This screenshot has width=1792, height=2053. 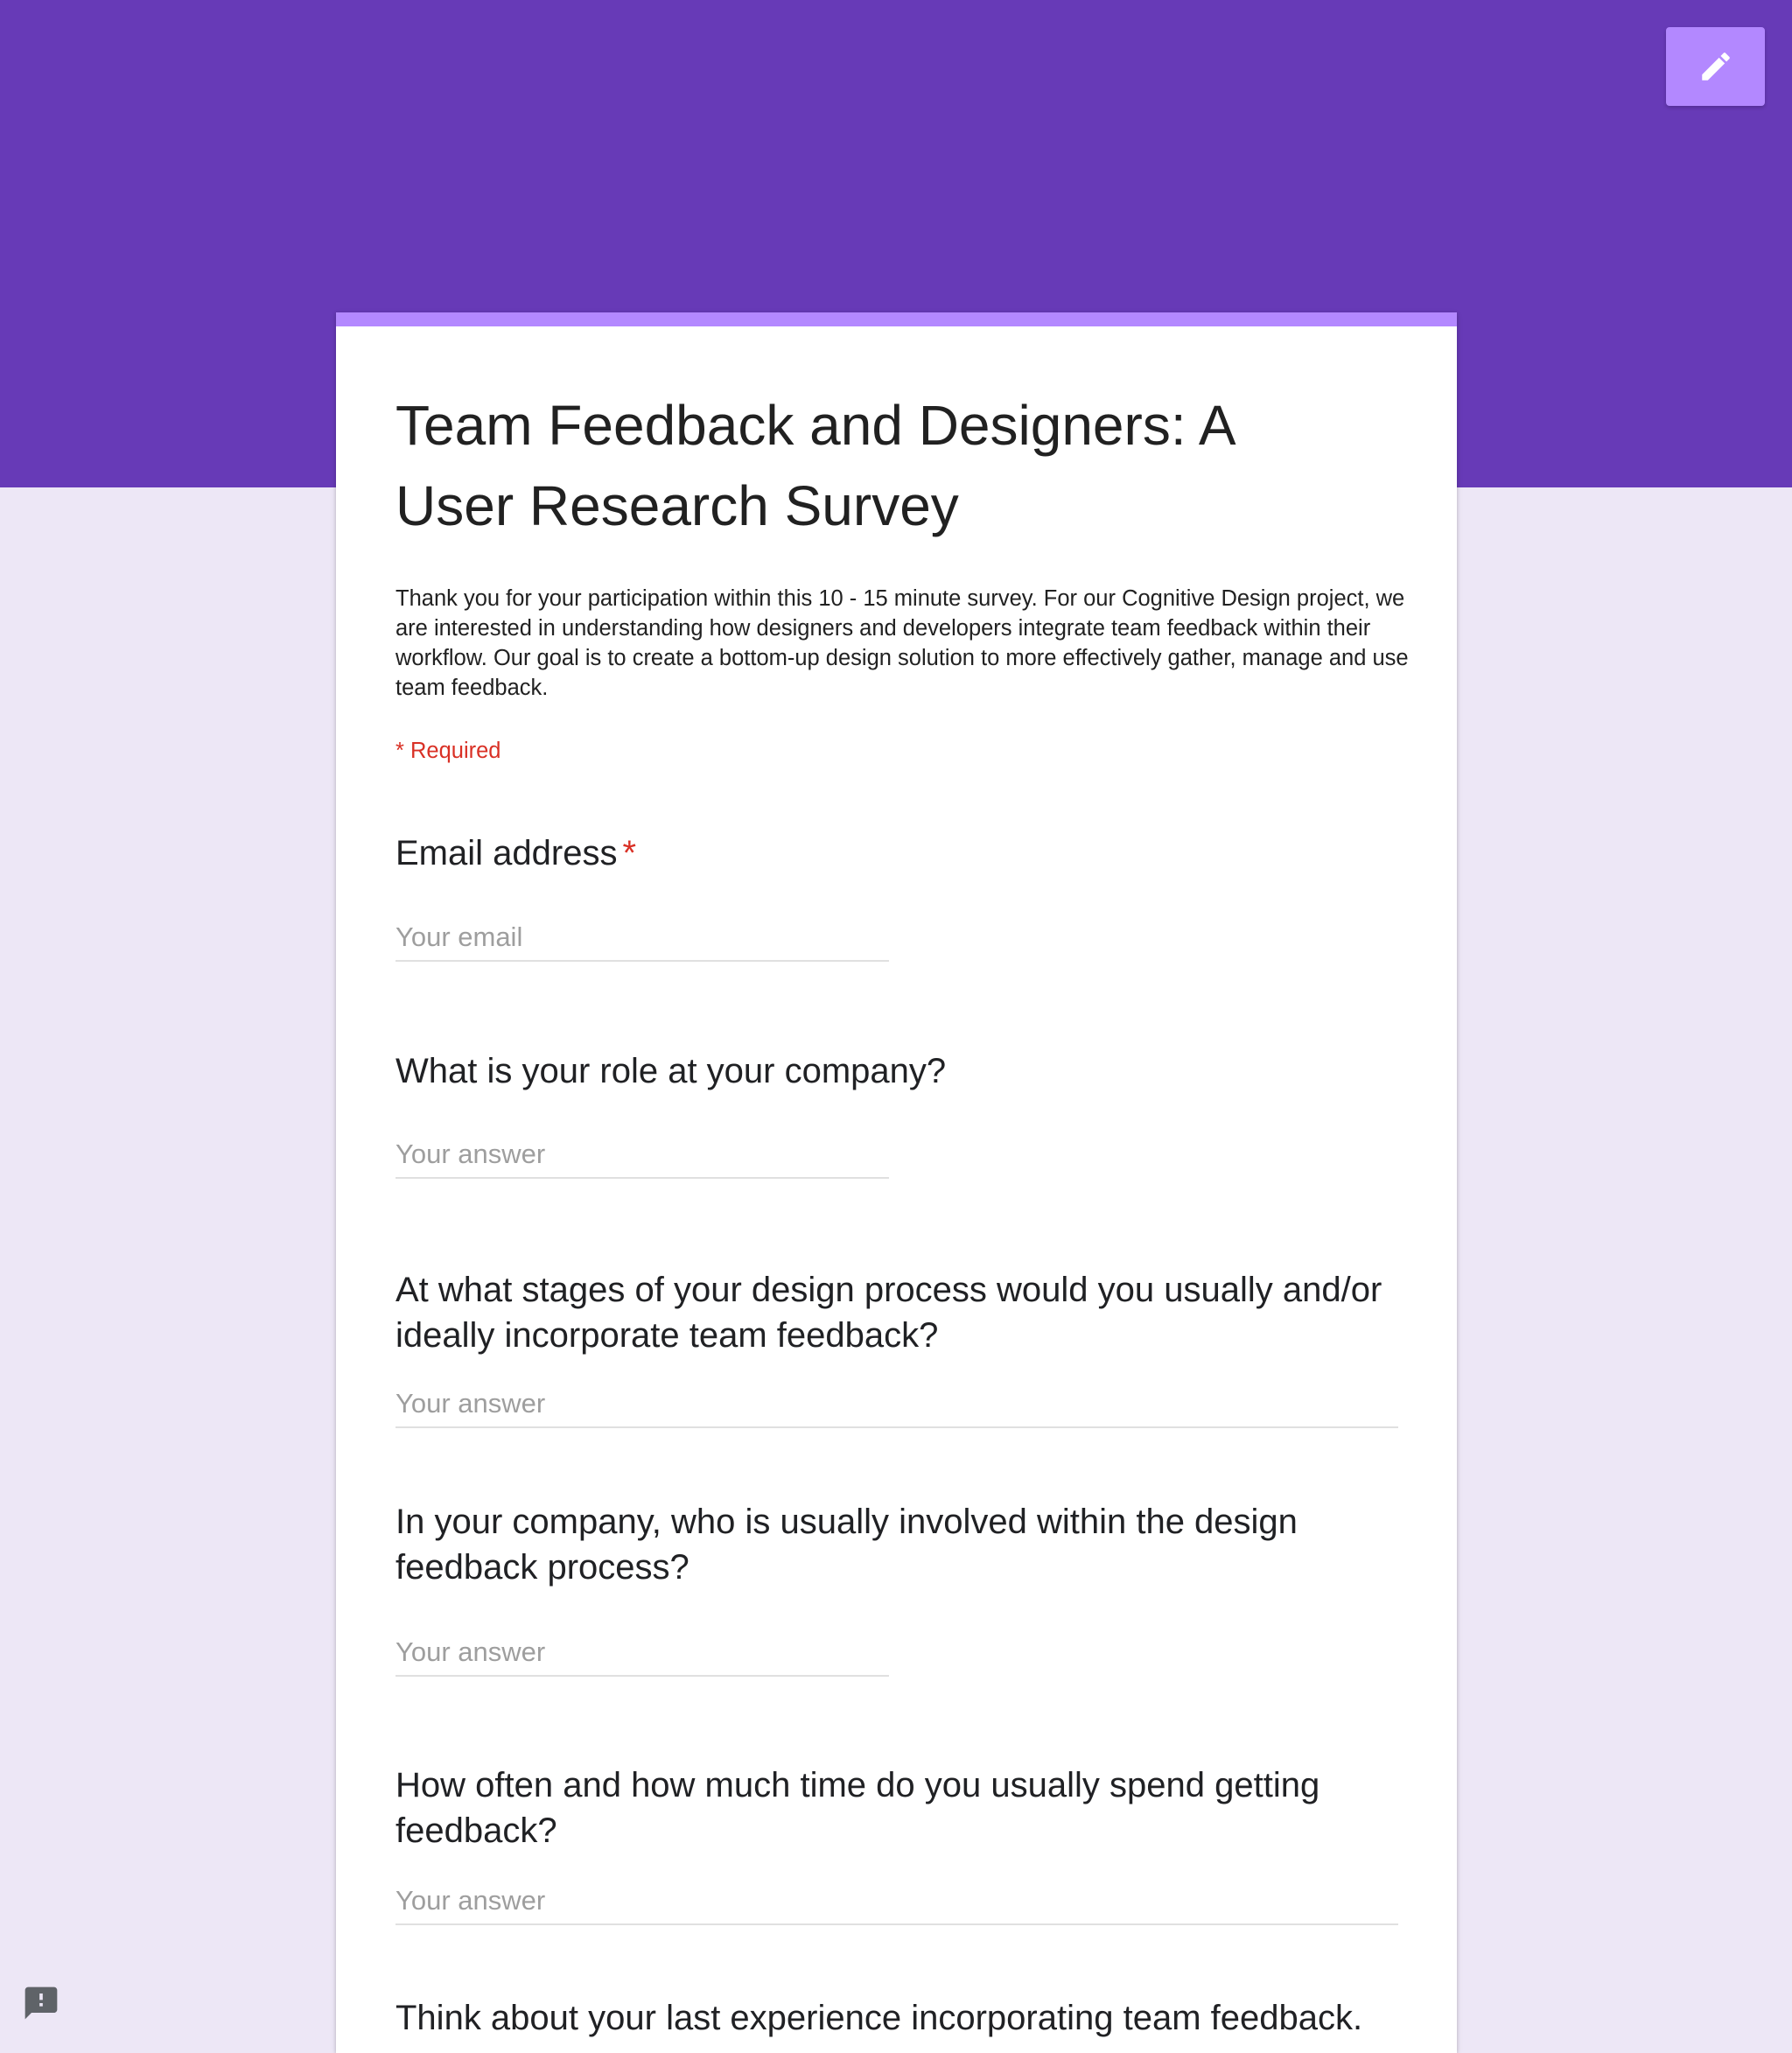 I want to click on question-title: What is your role at your company?, so click(x=671, y=1071).